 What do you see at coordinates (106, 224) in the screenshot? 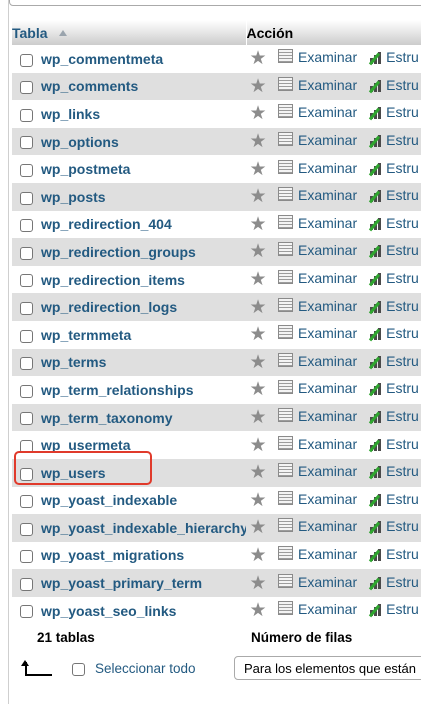
I see `table-name-link: wp_redirection_404` at bounding box center [106, 224].